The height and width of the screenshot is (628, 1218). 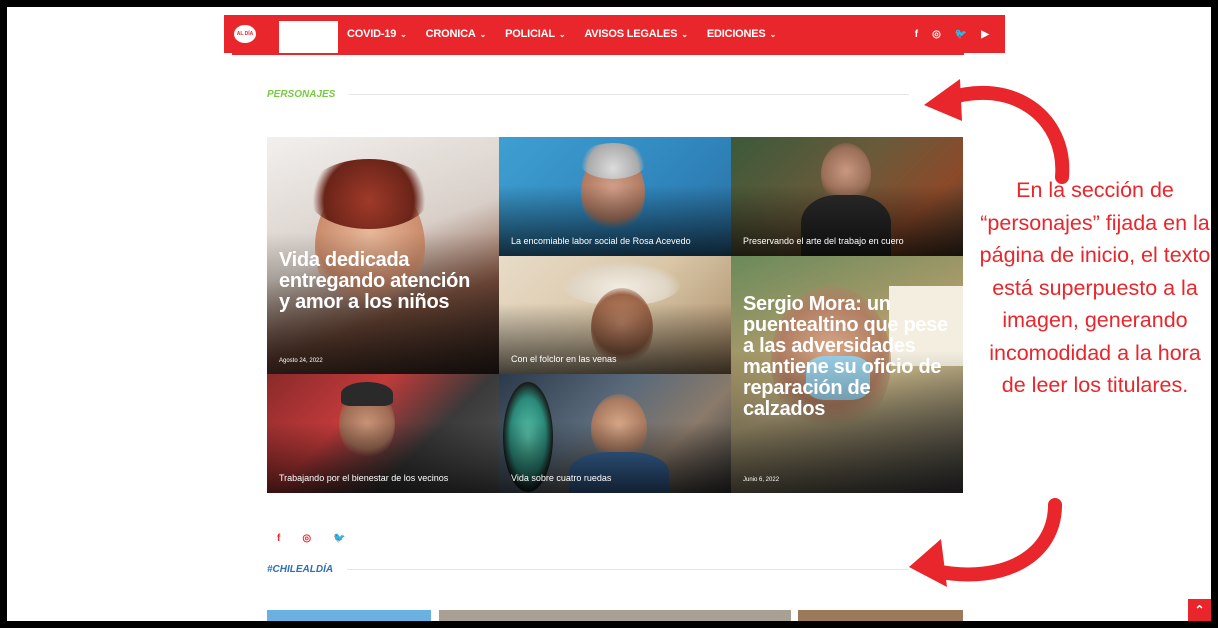 I want to click on story-caption: Preservando el arte del trabajo en cuero, so click(x=823, y=241).